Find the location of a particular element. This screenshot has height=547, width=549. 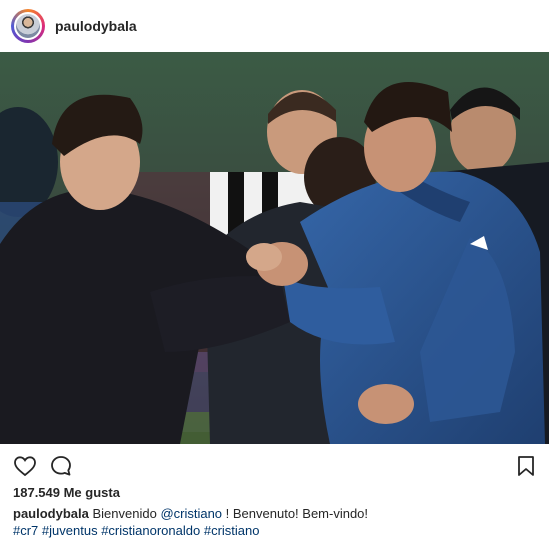

avatar-image is located at coordinates (28, 26).